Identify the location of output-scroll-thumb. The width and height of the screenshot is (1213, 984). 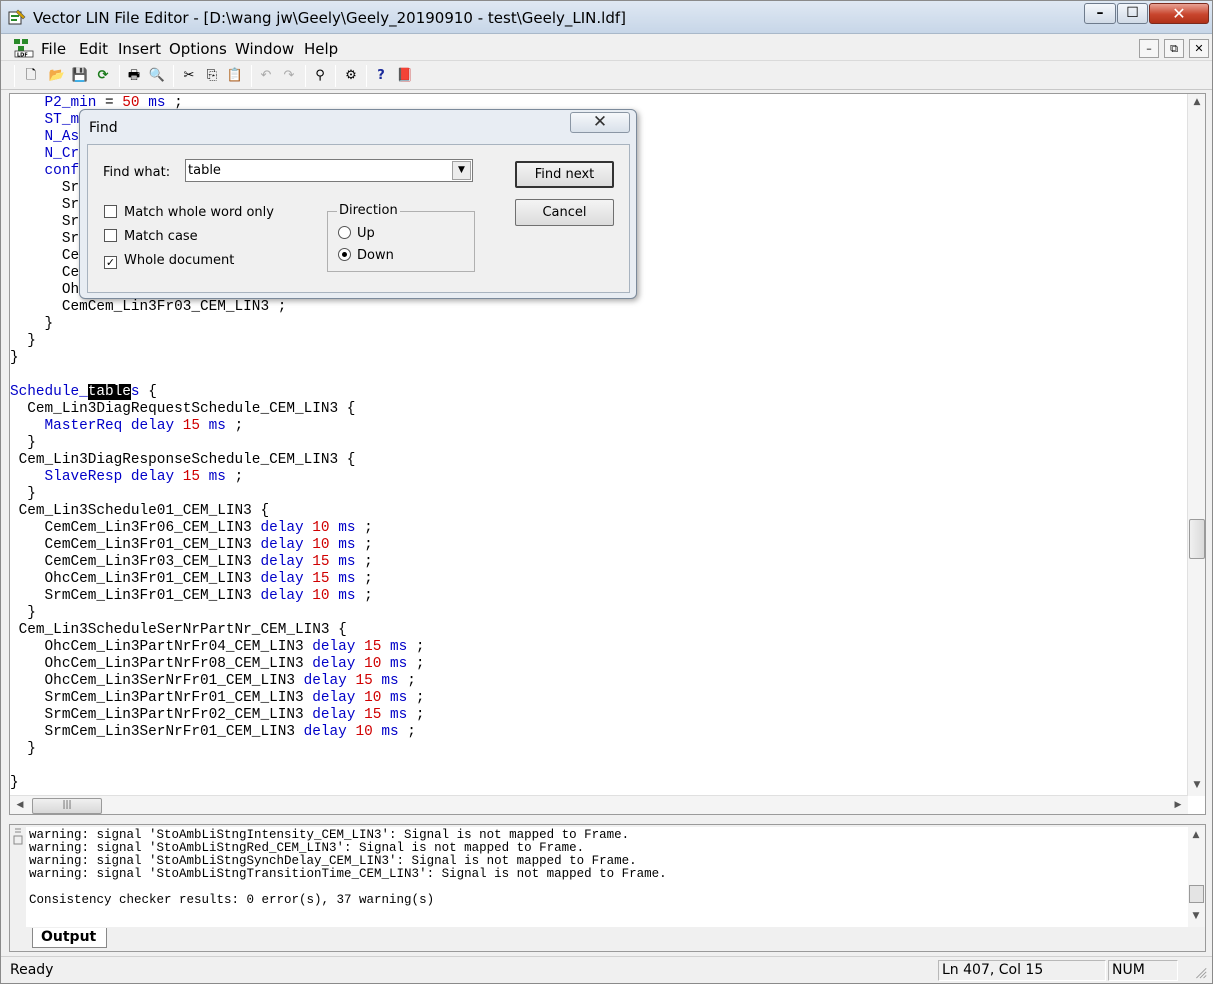
(1196, 894).